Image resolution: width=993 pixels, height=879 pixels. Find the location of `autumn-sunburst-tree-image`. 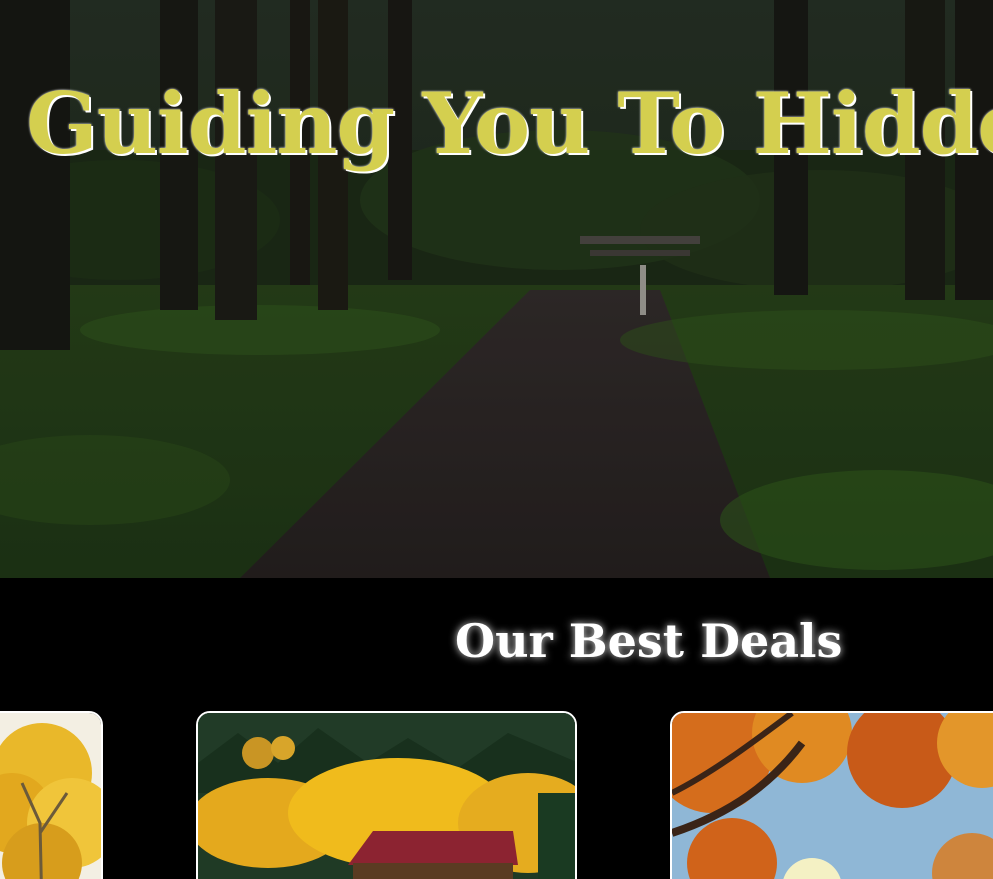

autumn-sunburst-tree-image is located at coordinates (832, 796).